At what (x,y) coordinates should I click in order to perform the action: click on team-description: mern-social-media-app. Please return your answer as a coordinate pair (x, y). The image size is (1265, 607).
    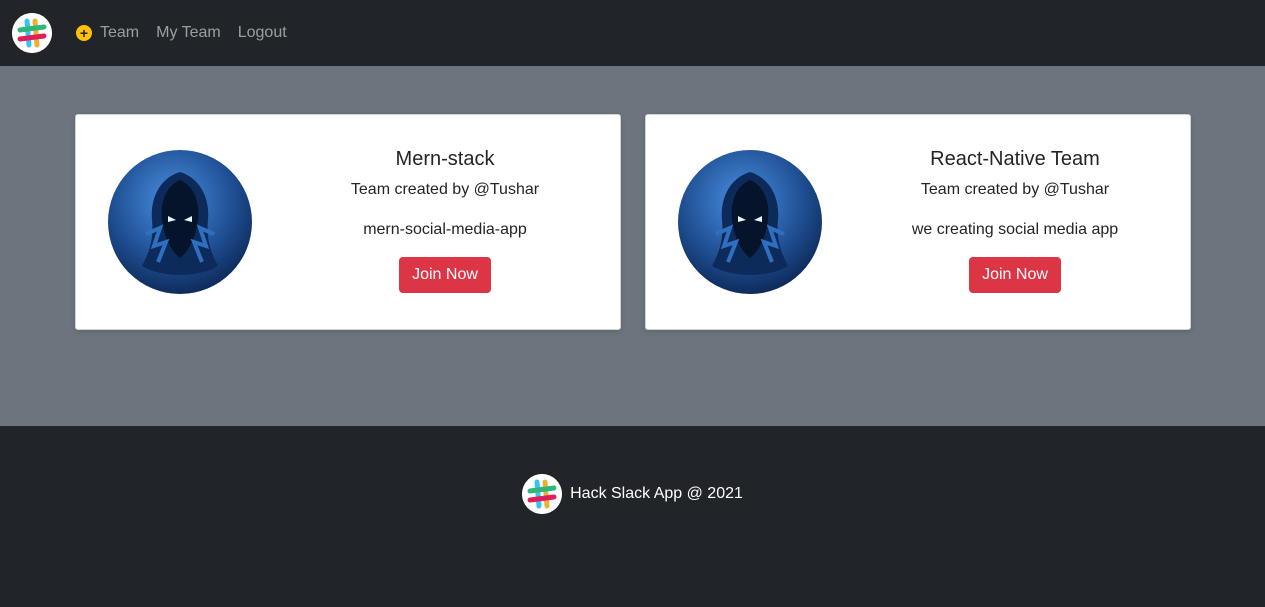
    Looking at the image, I should click on (445, 229).